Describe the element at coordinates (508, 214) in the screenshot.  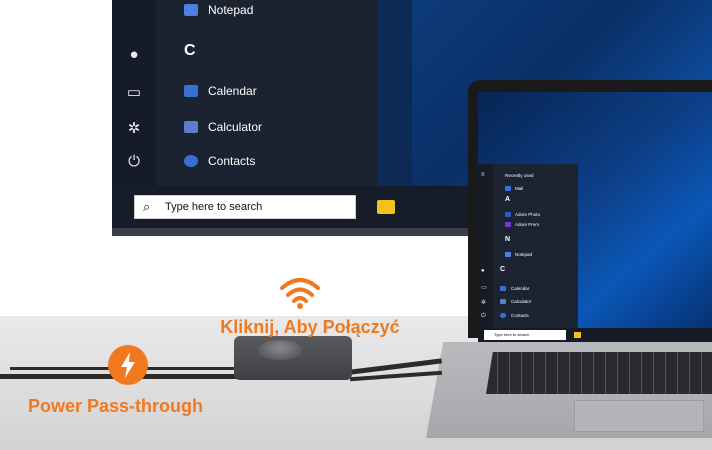
I see `photo-icon` at that location.